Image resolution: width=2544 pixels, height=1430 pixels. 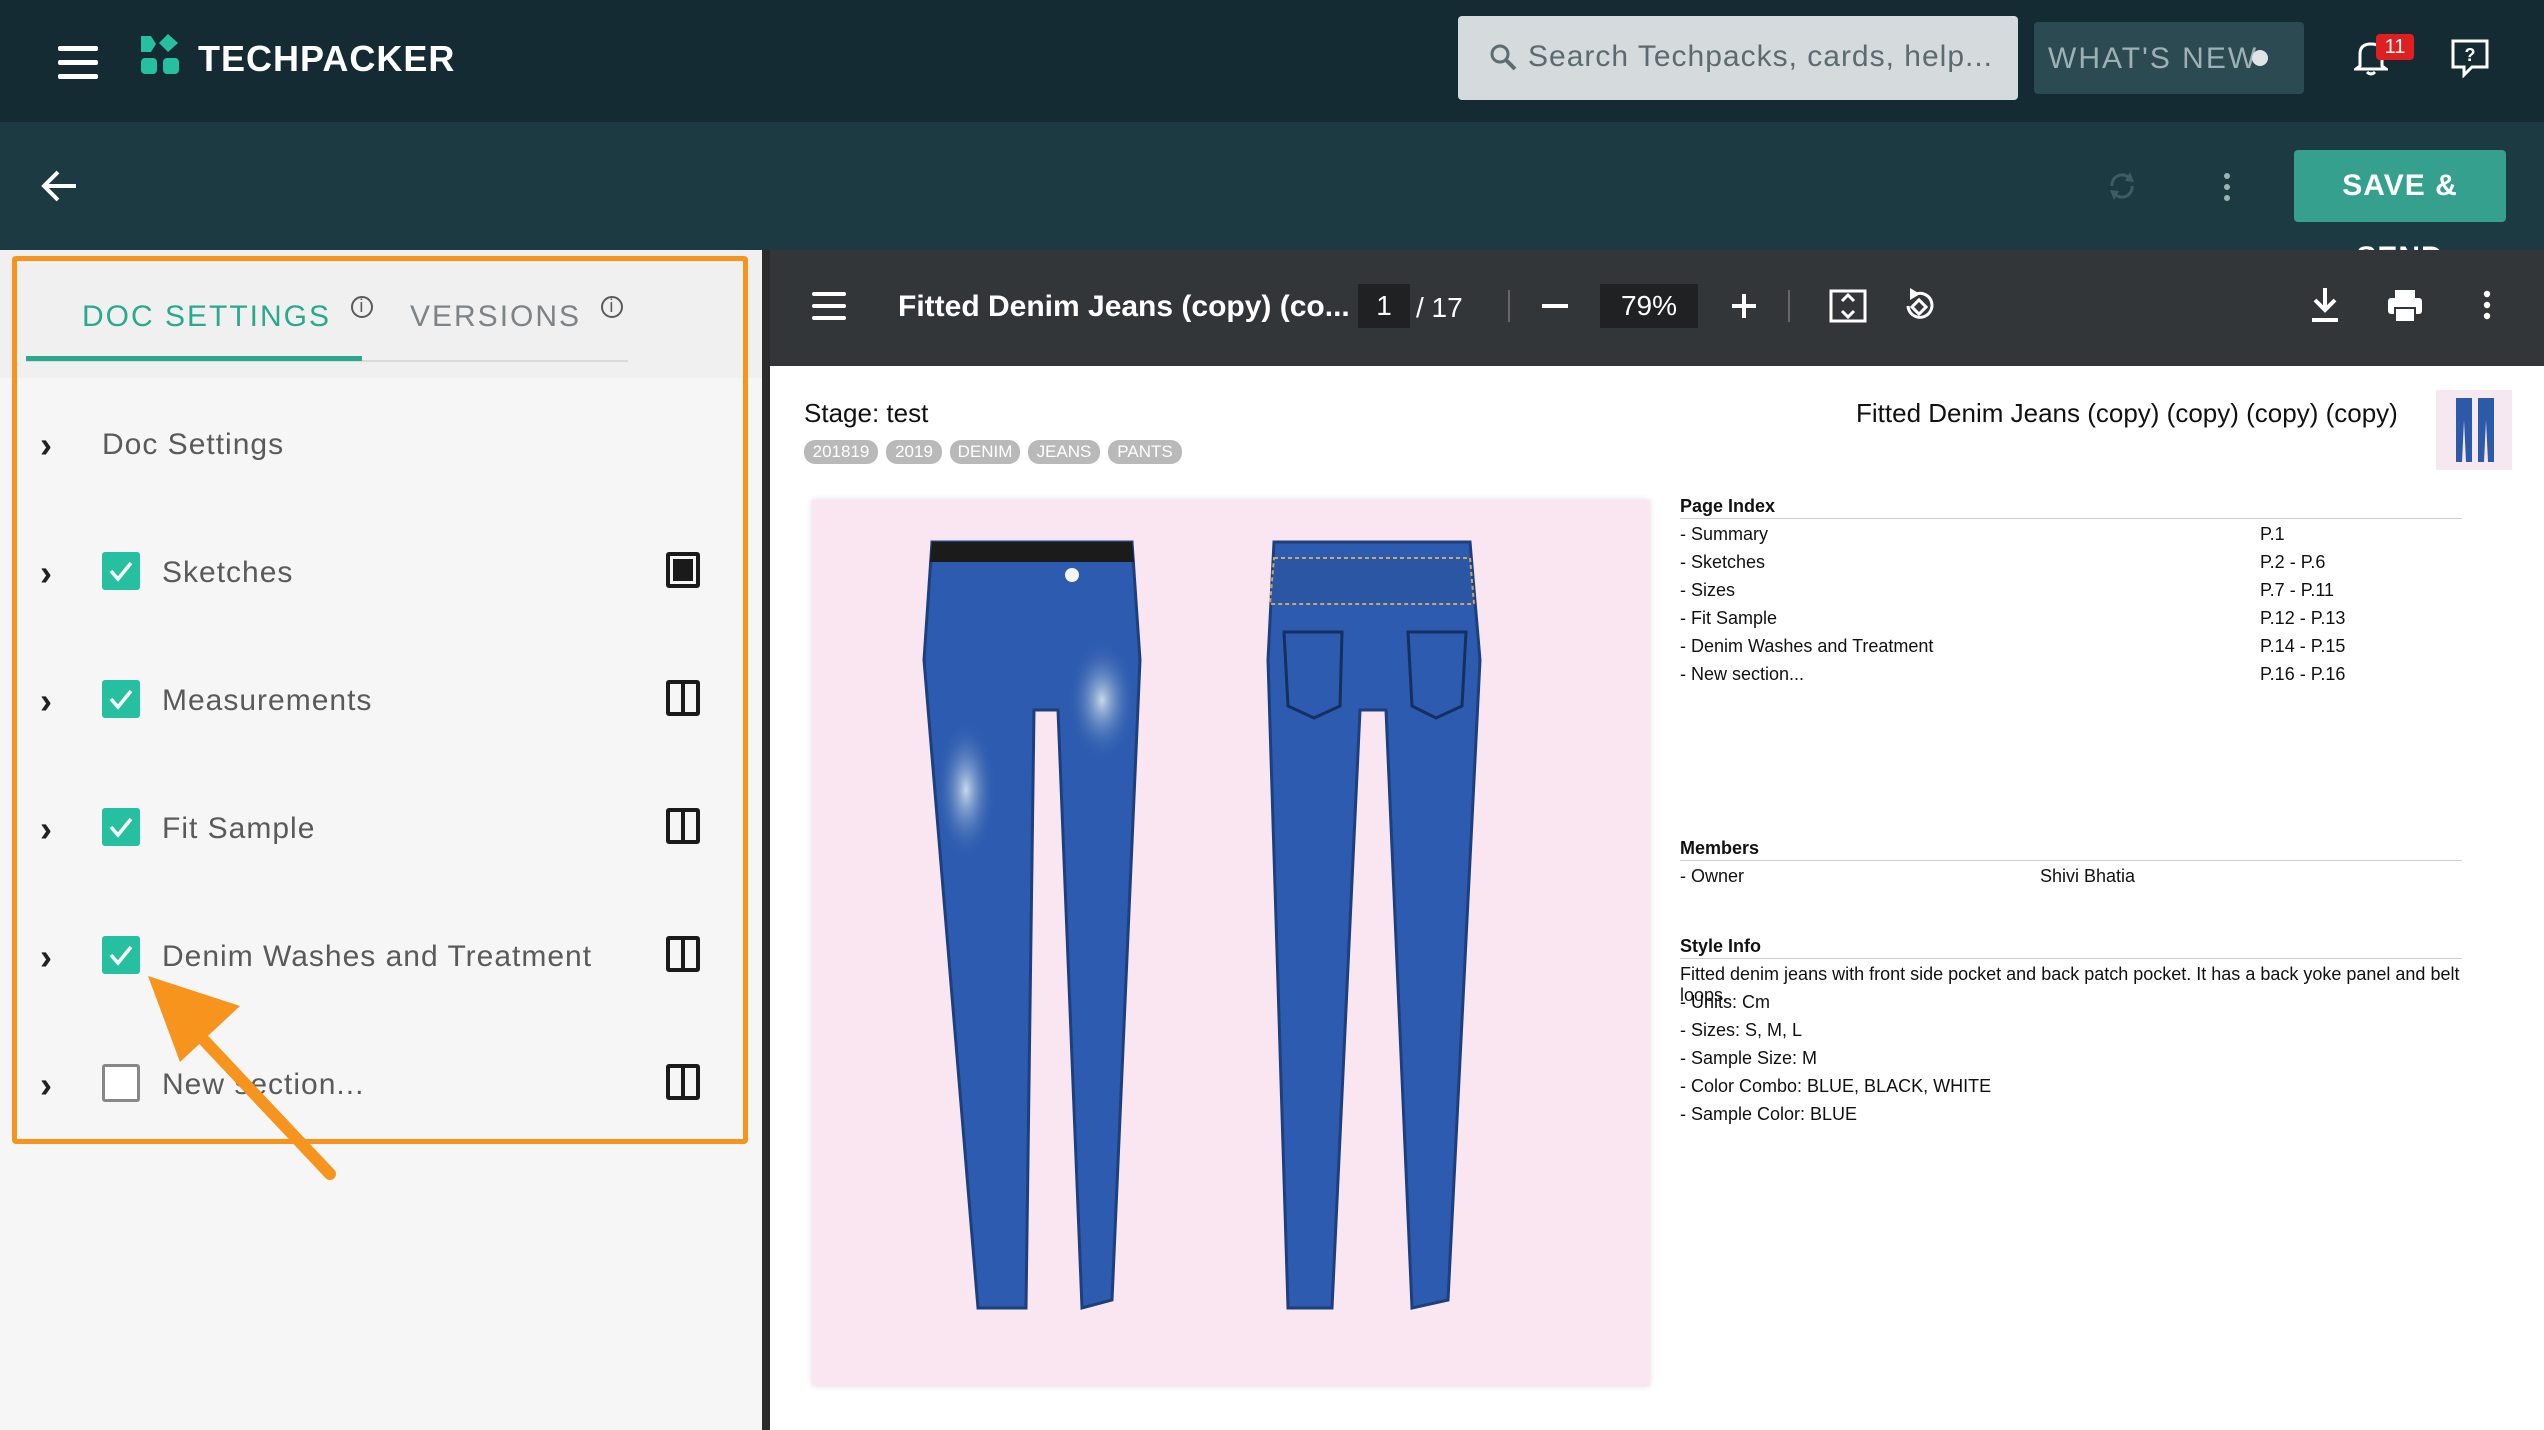 I want to click on zoom-out-icon, so click(x=1555, y=306).